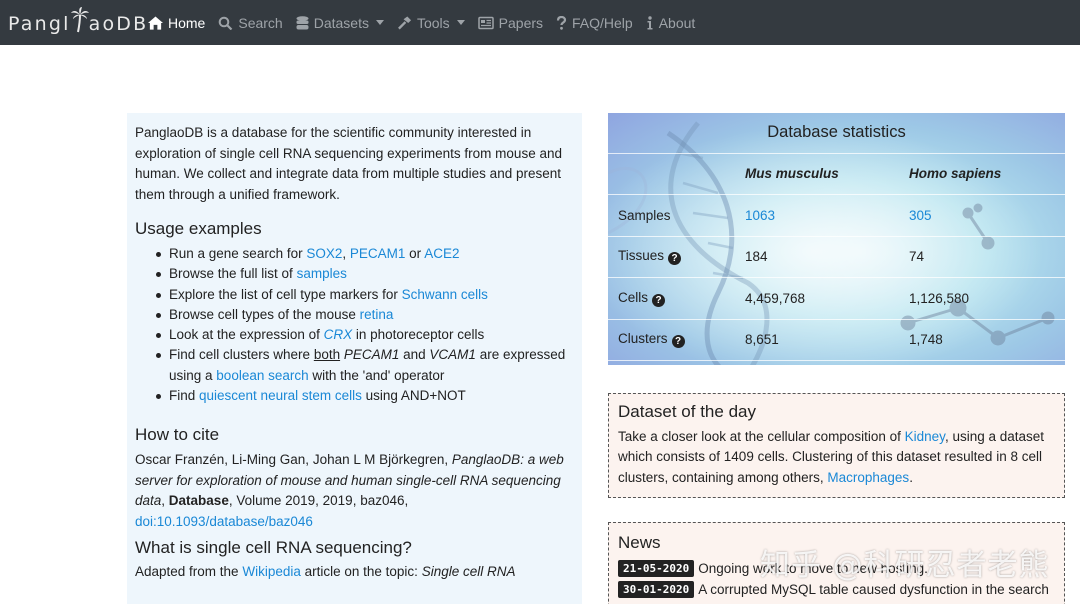 This screenshot has width=1080, height=604. Describe the element at coordinates (485, 22) in the screenshot. I see `newspaper-icon` at that location.